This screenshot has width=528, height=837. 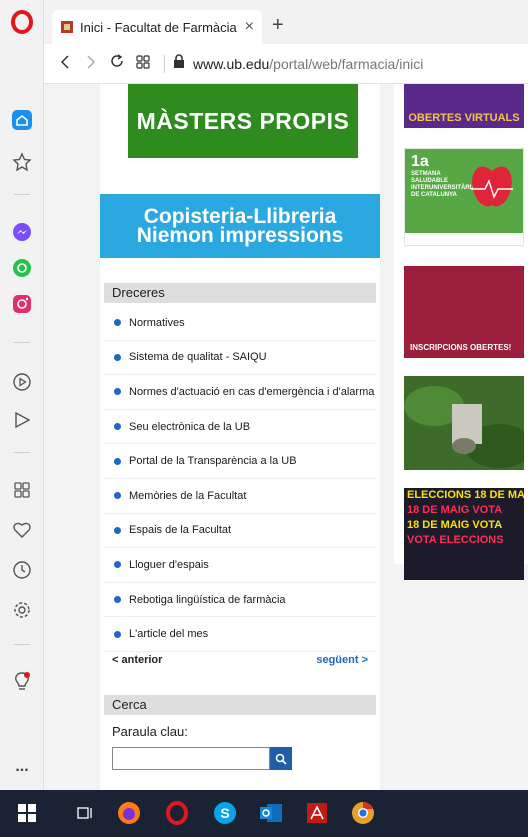 I want to click on masters-banner-label: MÀSTERS PROPIS, so click(x=243, y=121).